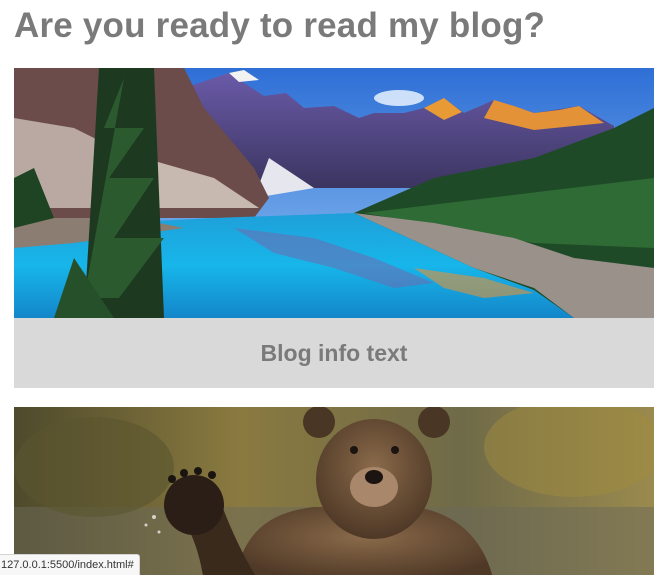 The width and height of the screenshot is (664, 575). Describe the element at coordinates (334, 353) in the screenshot. I see `blog-info-text: Blog info text` at that location.